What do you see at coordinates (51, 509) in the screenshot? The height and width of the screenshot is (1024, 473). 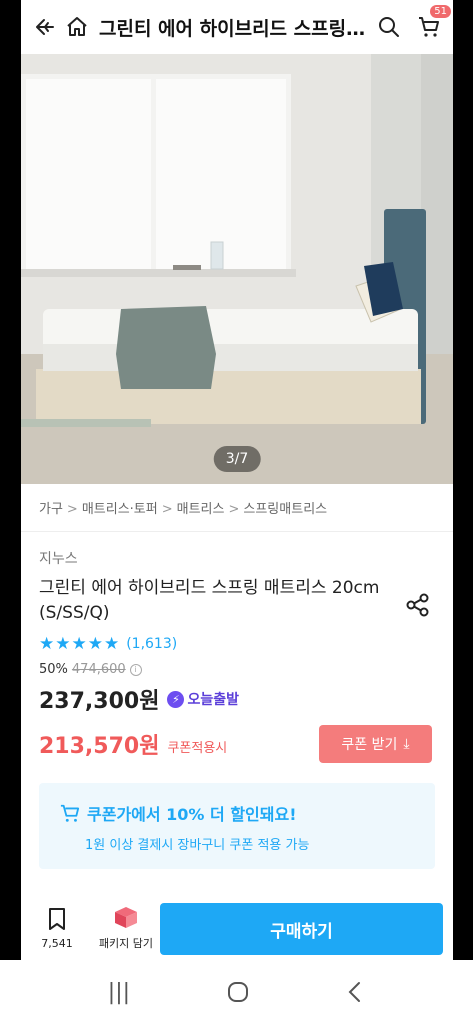 I see `breadcrumb-item: 가구` at bounding box center [51, 509].